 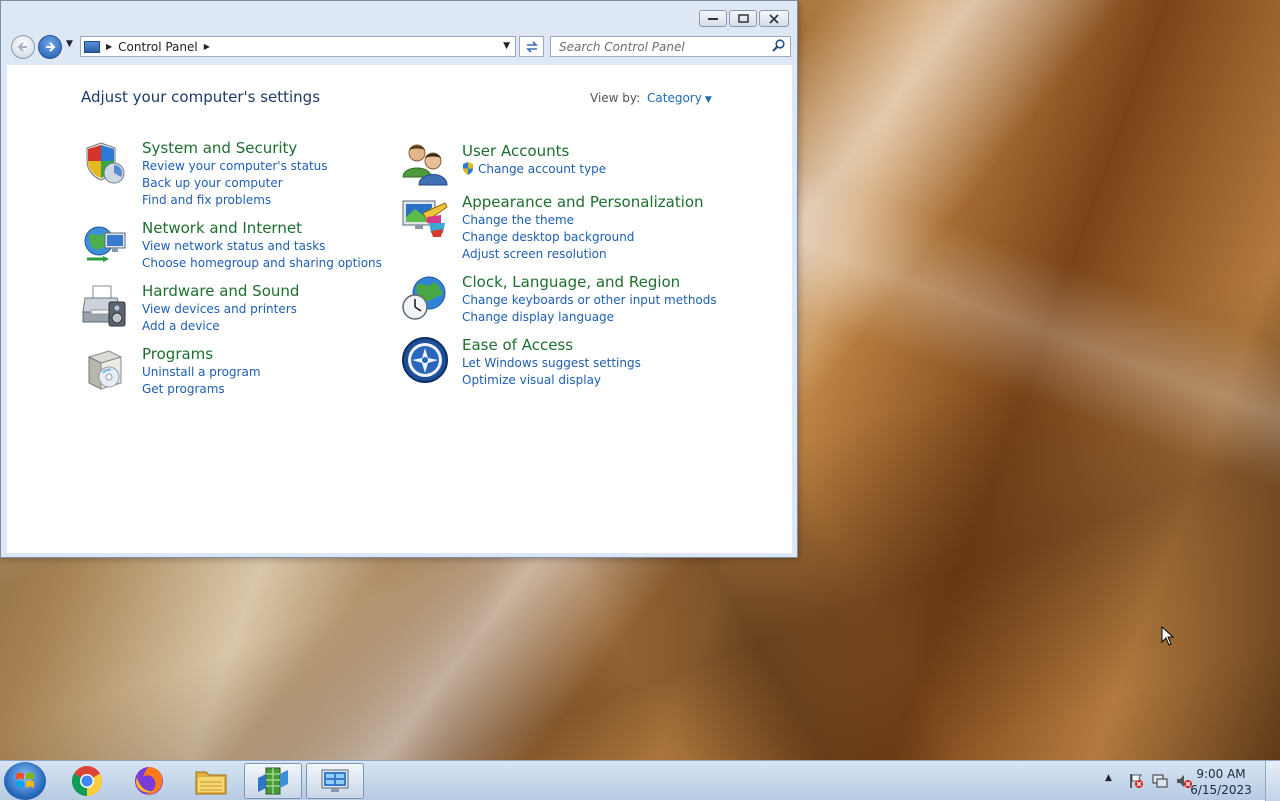 What do you see at coordinates (105, 243) in the screenshot?
I see `network-globe-icon` at bounding box center [105, 243].